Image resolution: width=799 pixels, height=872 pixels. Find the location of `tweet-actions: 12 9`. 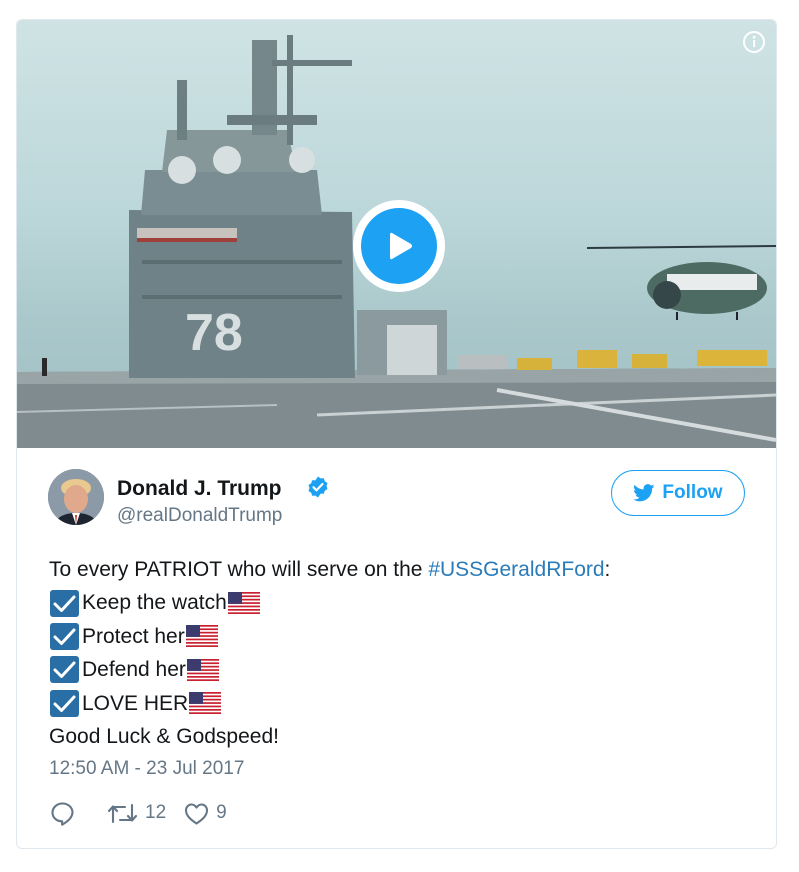

tweet-actions: 12 9 is located at coordinates (138, 813).